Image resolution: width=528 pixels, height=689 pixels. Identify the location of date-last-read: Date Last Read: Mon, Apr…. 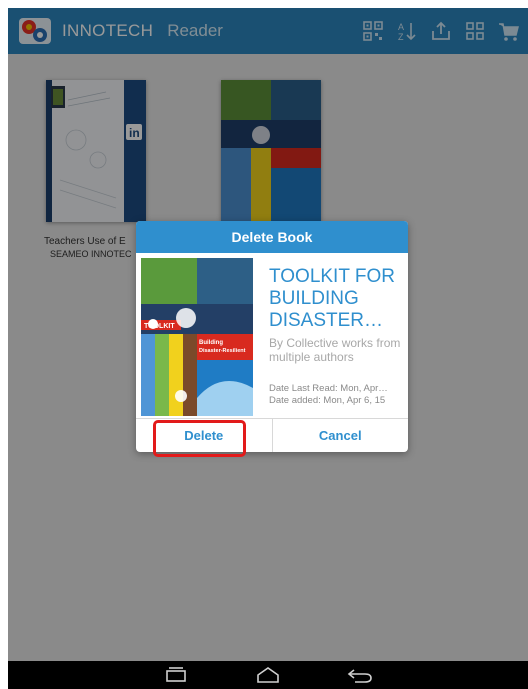
(328, 388).